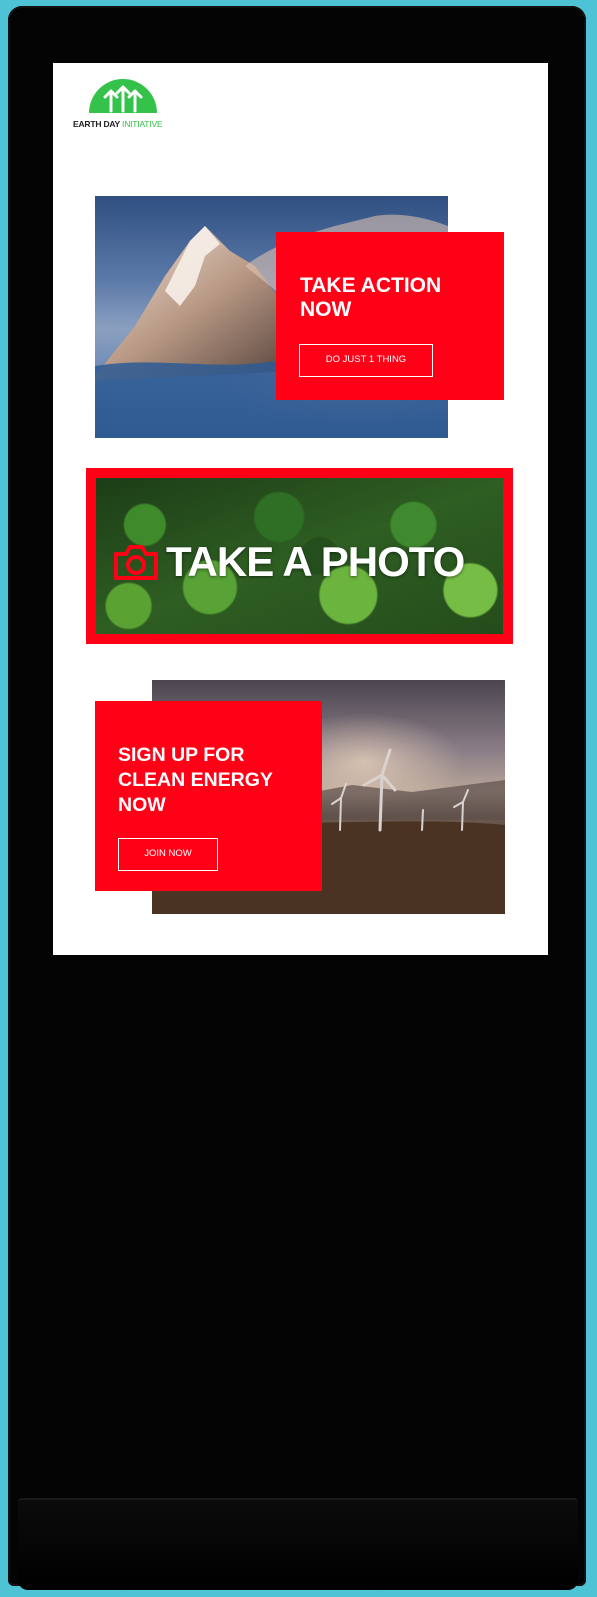  What do you see at coordinates (298, 1544) in the screenshot?
I see `kiosk-base` at bounding box center [298, 1544].